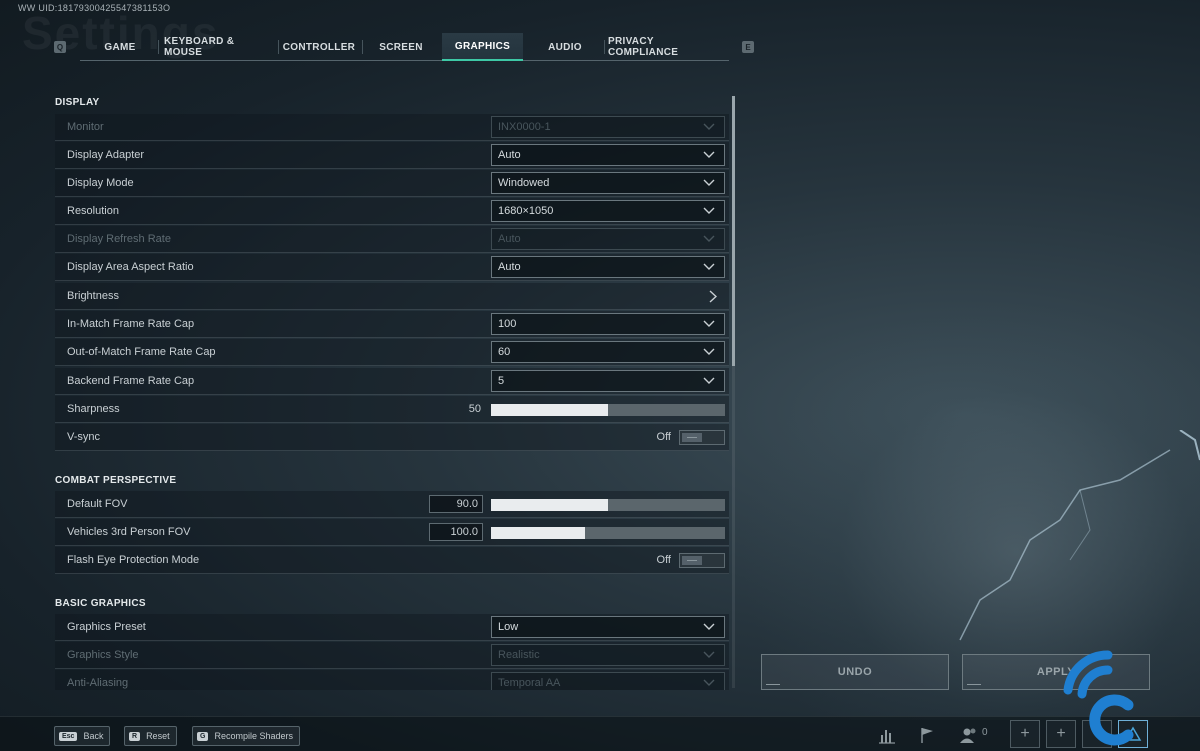  What do you see at coordinates (219, 47) in the screenshot?
I see `tab-keyboard-mouse: KEYBOARD & MOUSE` at bounding box center [219, 47].